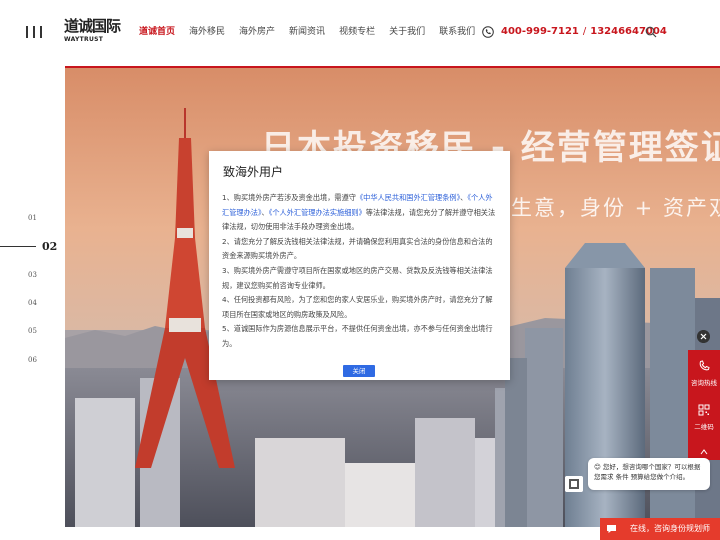 This screenshot has height=540, width=720. What do you see at coordinates (84, 39) in the screenshot?
I see `logo-wordmark: WAYTRUST` at bounding box center [84, 39].